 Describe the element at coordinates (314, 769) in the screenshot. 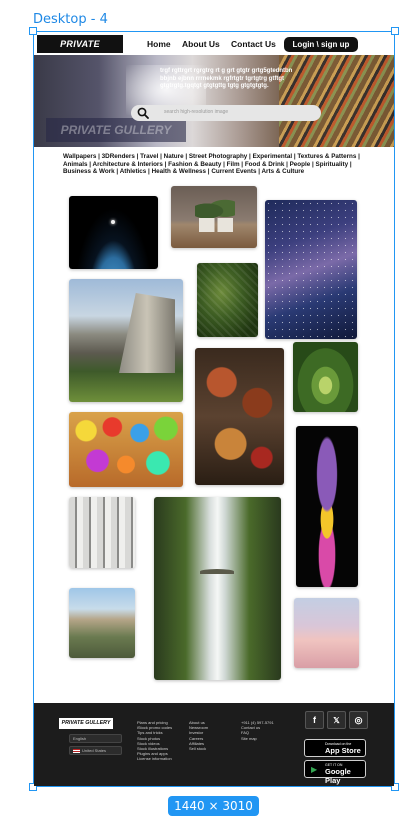

I see `google-play-icon: ▶` at that location.